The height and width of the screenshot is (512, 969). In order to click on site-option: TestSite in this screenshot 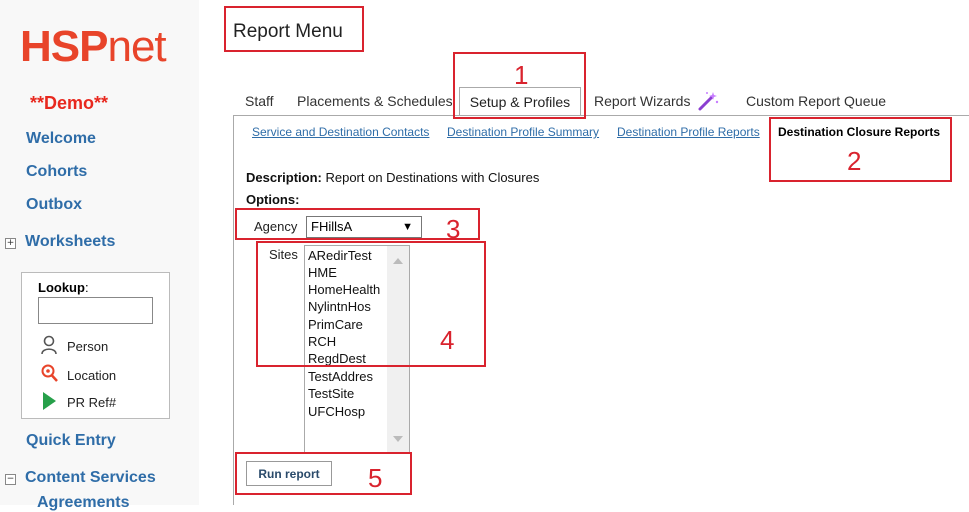, I will do `click(331, 393)`.